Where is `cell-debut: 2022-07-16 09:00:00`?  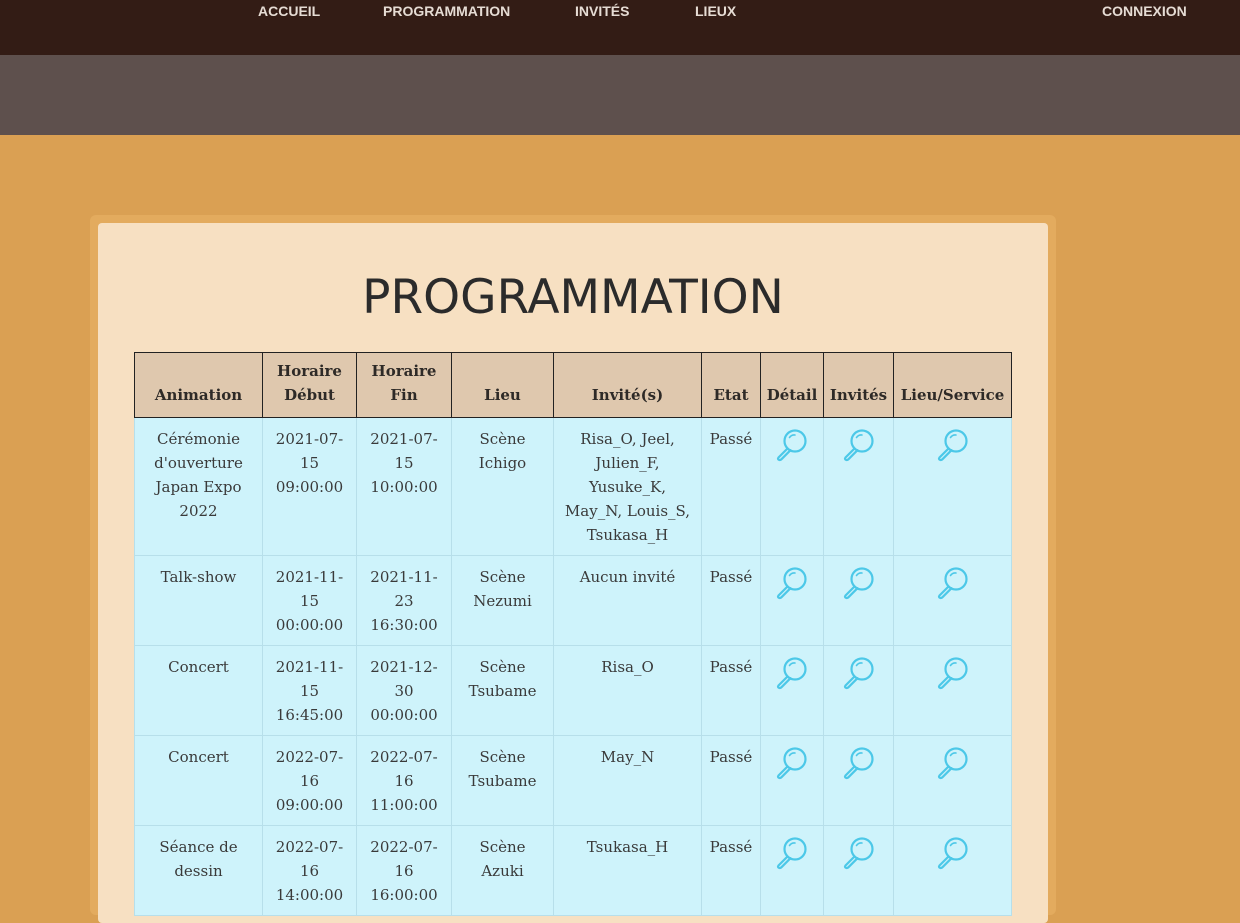 cell-debut: 2022-07-16 09:00:00 is located at coordinates (309, 780).